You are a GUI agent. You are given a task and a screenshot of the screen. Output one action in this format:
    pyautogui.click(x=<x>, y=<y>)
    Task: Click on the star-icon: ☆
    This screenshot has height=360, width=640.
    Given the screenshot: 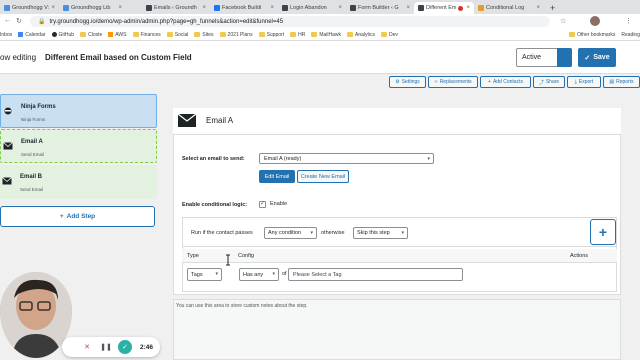 What is the action you would take?
    pyautogui.click(x=563, y=21)
    